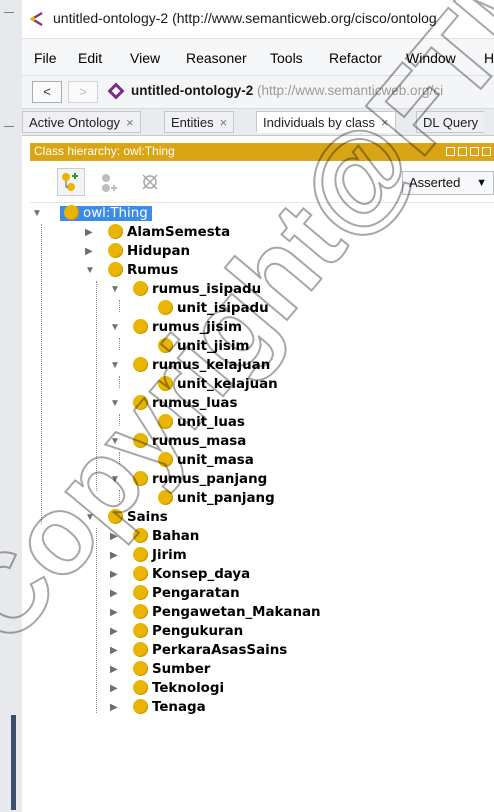 The height and width of the screenshot is (812, 494). What do you see at coordinates (474, 151) in the screenshot?
I see `panel-float-icon` at bounding box center [474, 151].